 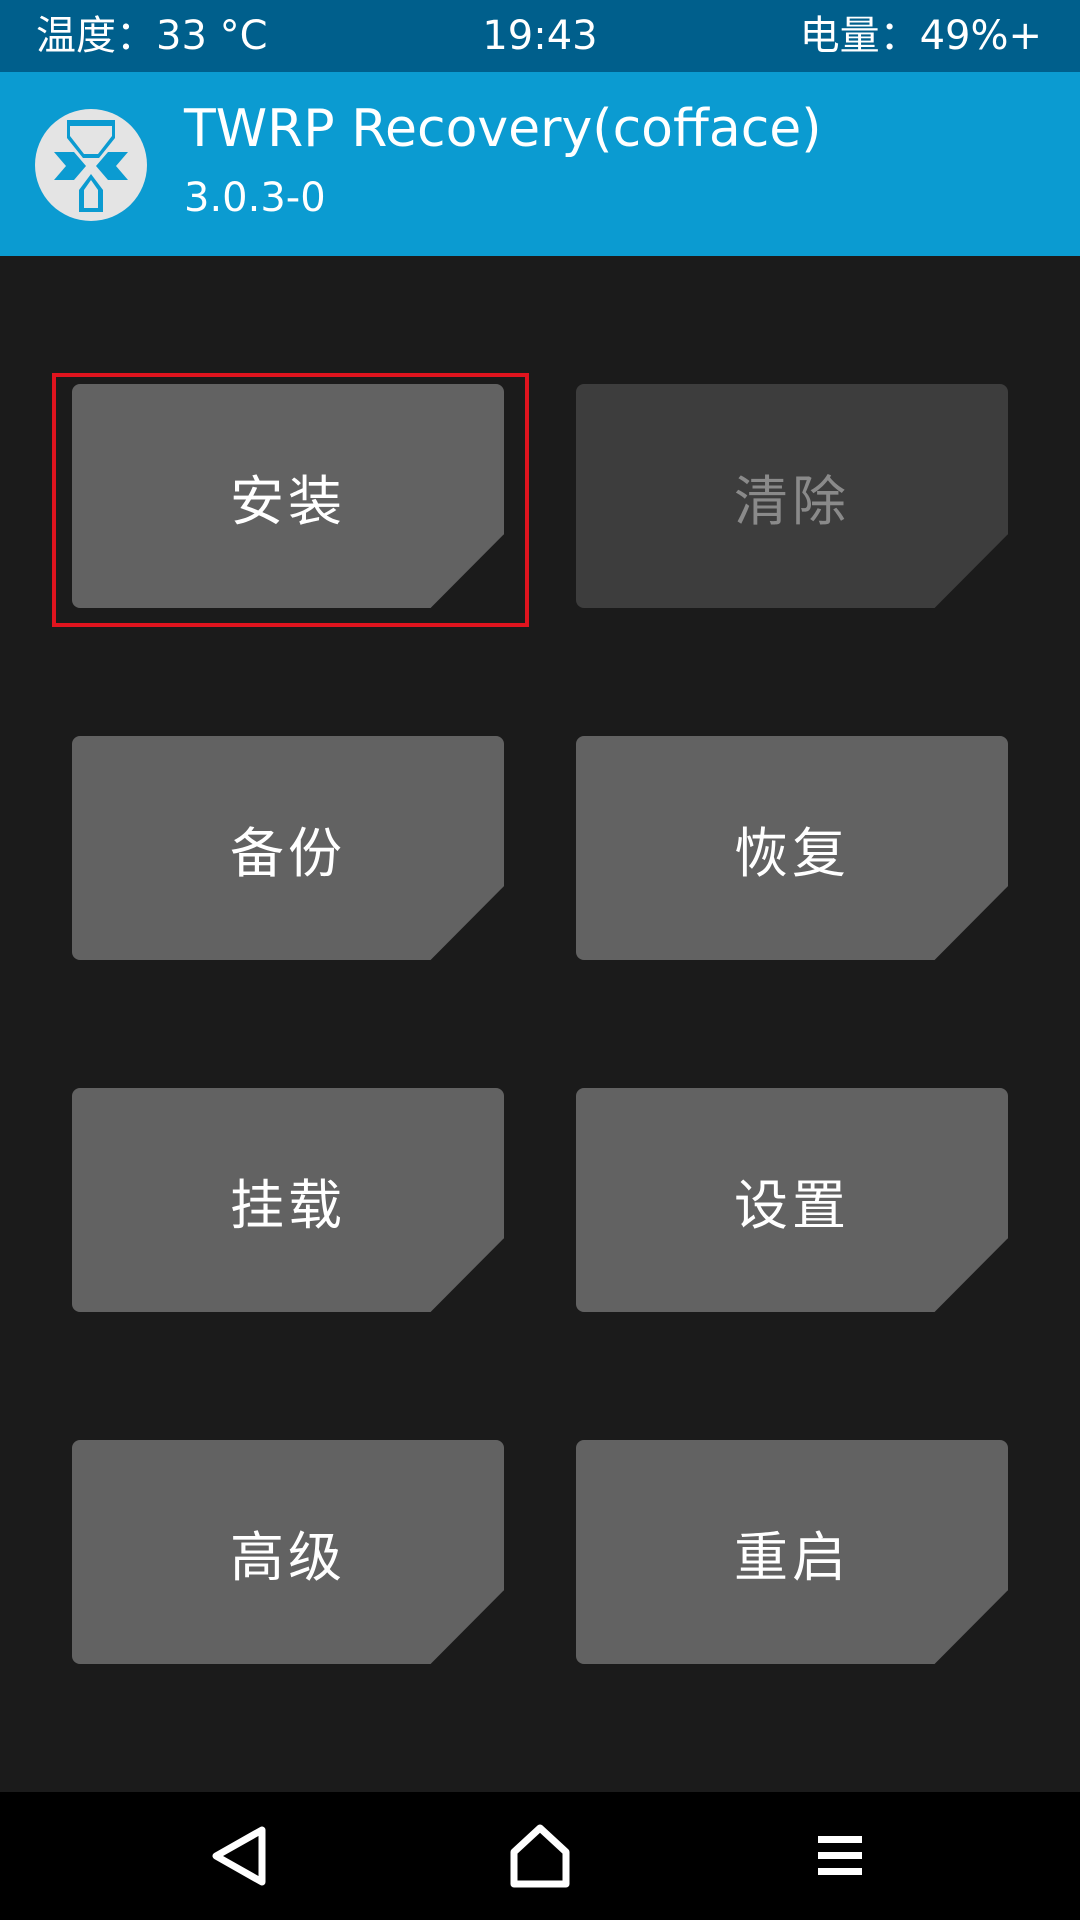 What do you see at coordinates (920, 36) in the screenshot?
I see `battery-readout: 电量：49%+` at bounding box center [920, 36].